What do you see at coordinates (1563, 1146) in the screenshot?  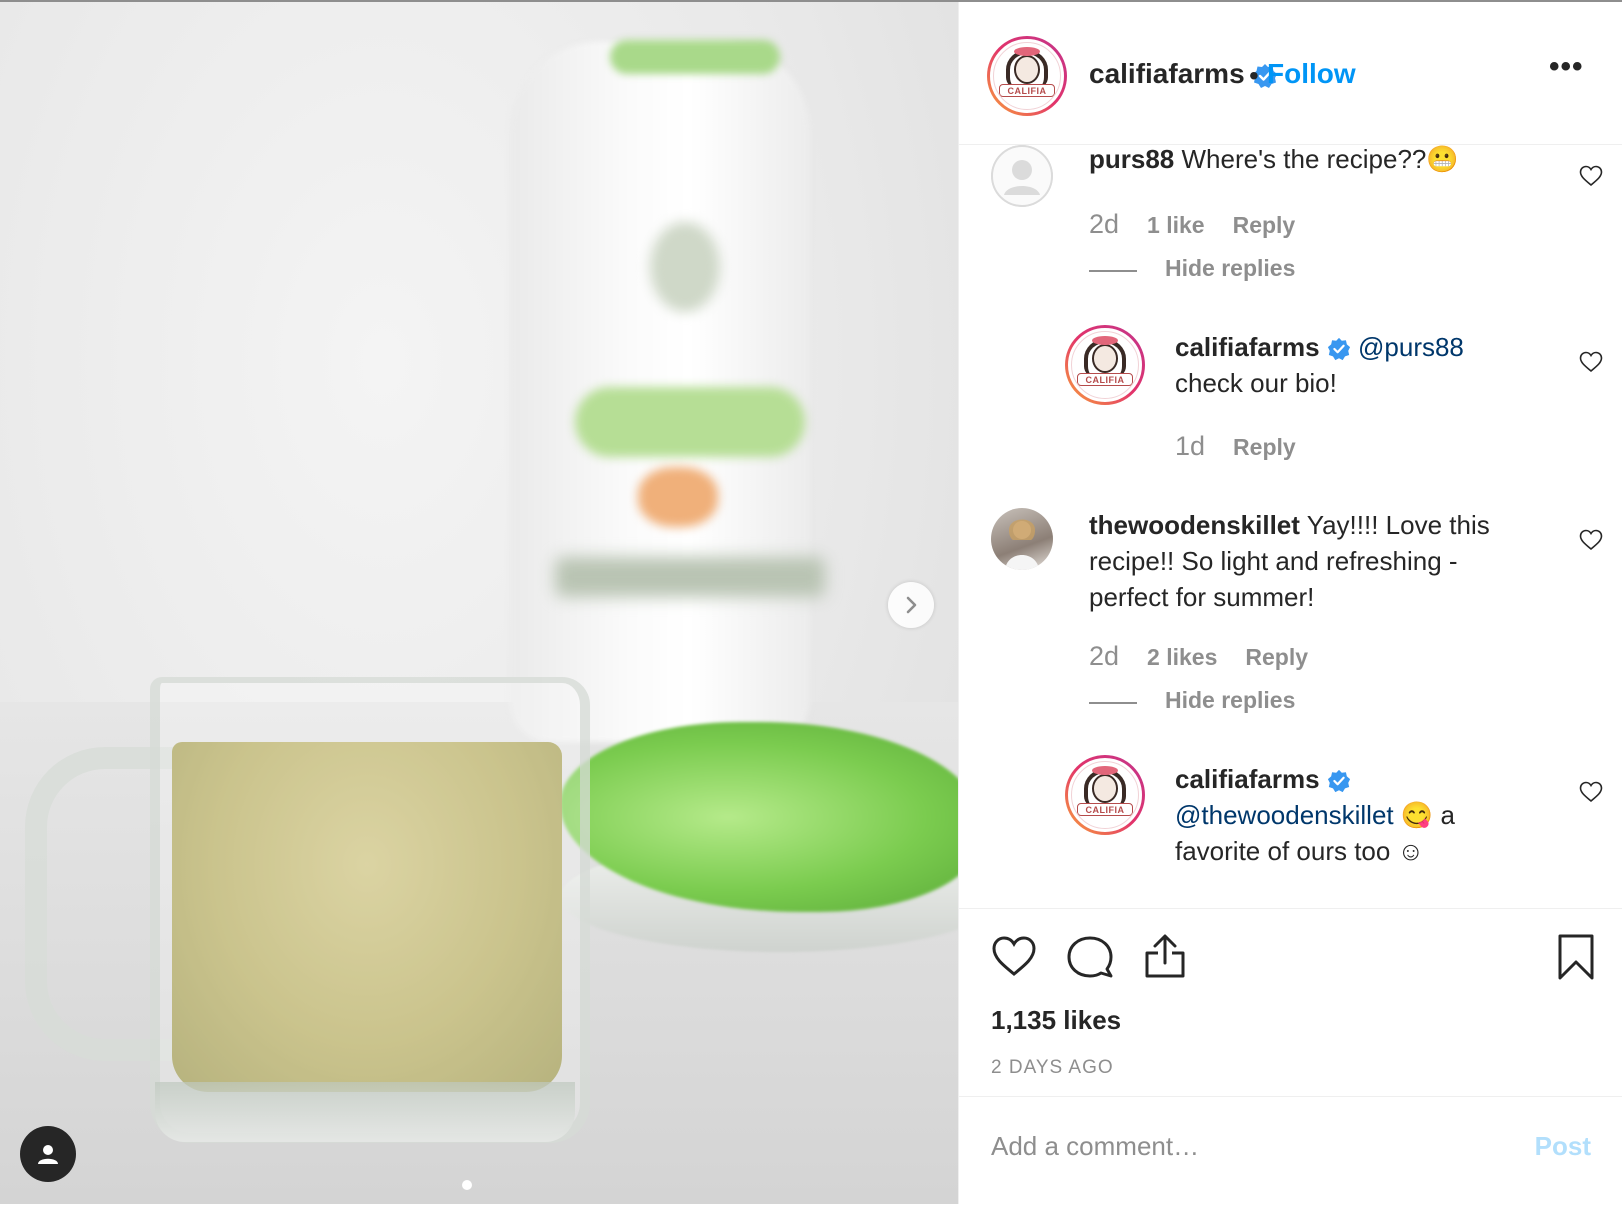 I see `post-comment-button: Post` at bounding box center [1563, 1146].